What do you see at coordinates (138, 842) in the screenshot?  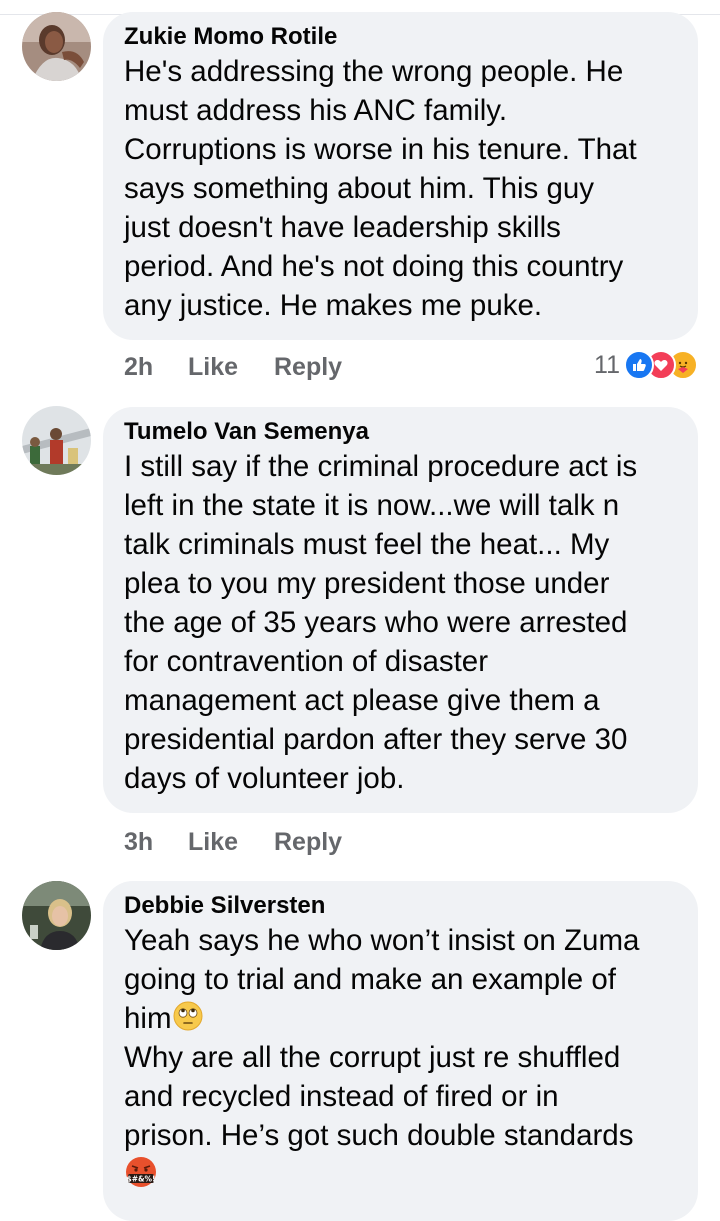 I see `comment-time: 3h` at bounding box center [138, 842].